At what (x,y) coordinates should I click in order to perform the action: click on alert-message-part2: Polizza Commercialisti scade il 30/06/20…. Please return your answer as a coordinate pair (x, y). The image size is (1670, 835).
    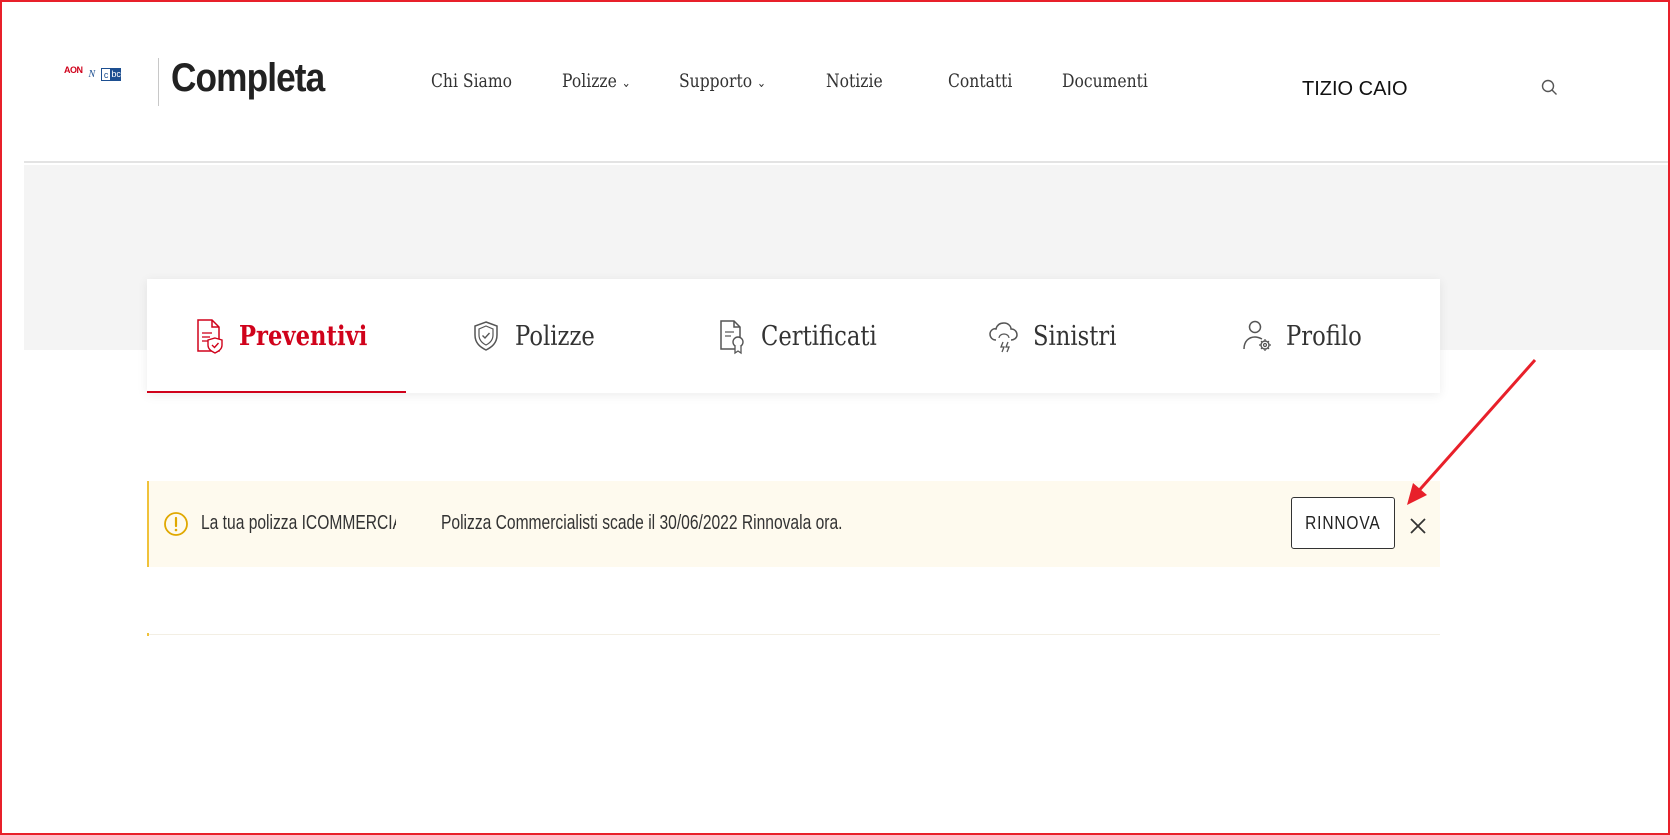
    Looking at the image, I should click on (642, 523).